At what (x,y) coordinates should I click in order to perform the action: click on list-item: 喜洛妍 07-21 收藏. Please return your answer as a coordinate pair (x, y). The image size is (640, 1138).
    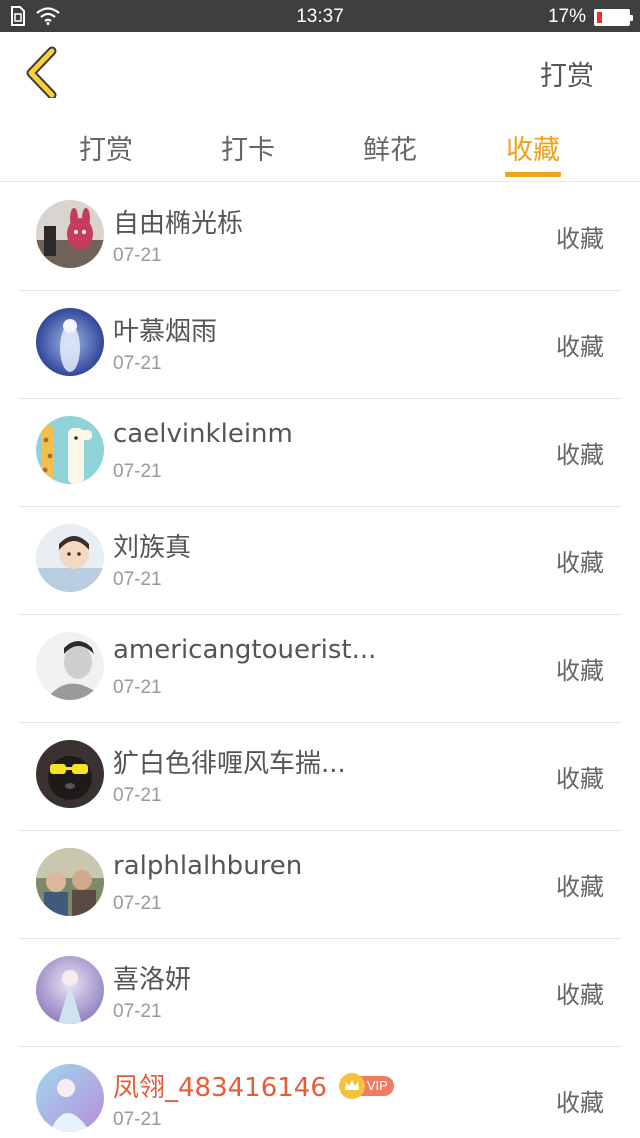
    Looking at the image, I should click on (320, 993).